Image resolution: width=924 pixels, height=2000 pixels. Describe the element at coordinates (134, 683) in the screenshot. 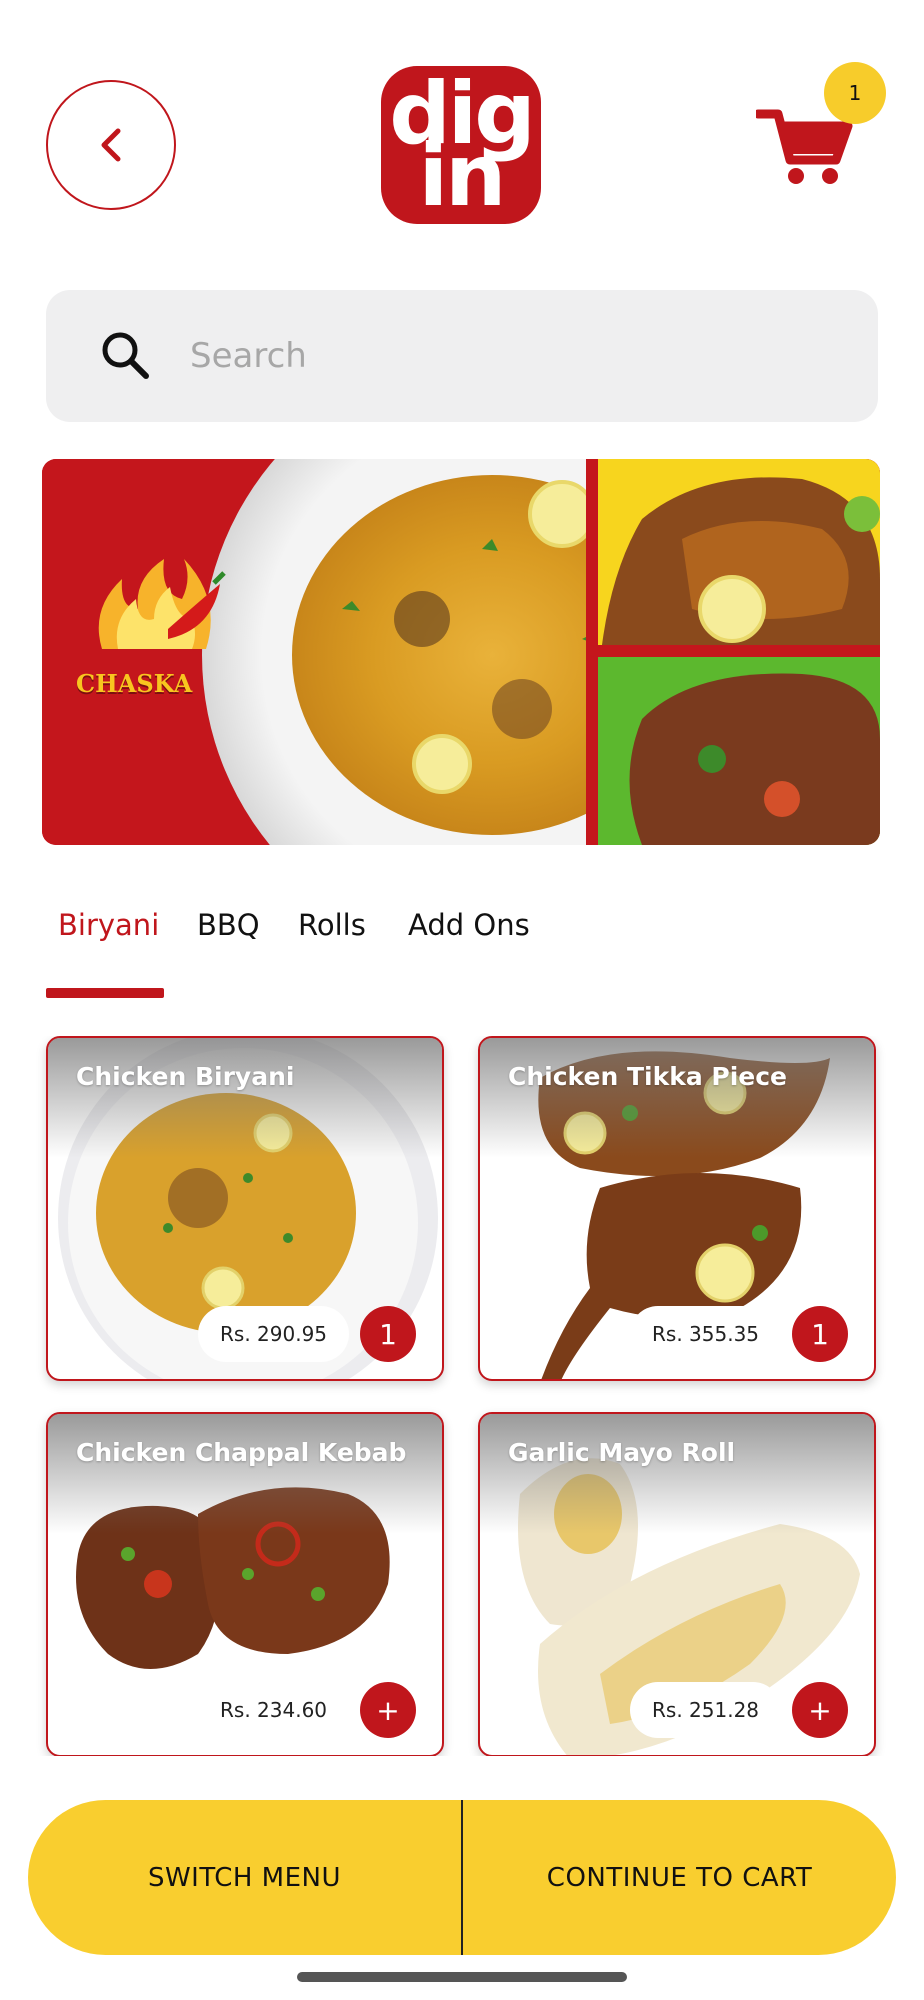

I see `banner-brand-text: CHASKA` at that location.